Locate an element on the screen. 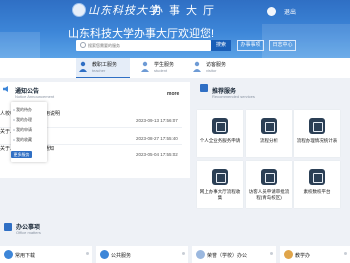  menu-item: 我的待办 is located at coordinates (24, 110).